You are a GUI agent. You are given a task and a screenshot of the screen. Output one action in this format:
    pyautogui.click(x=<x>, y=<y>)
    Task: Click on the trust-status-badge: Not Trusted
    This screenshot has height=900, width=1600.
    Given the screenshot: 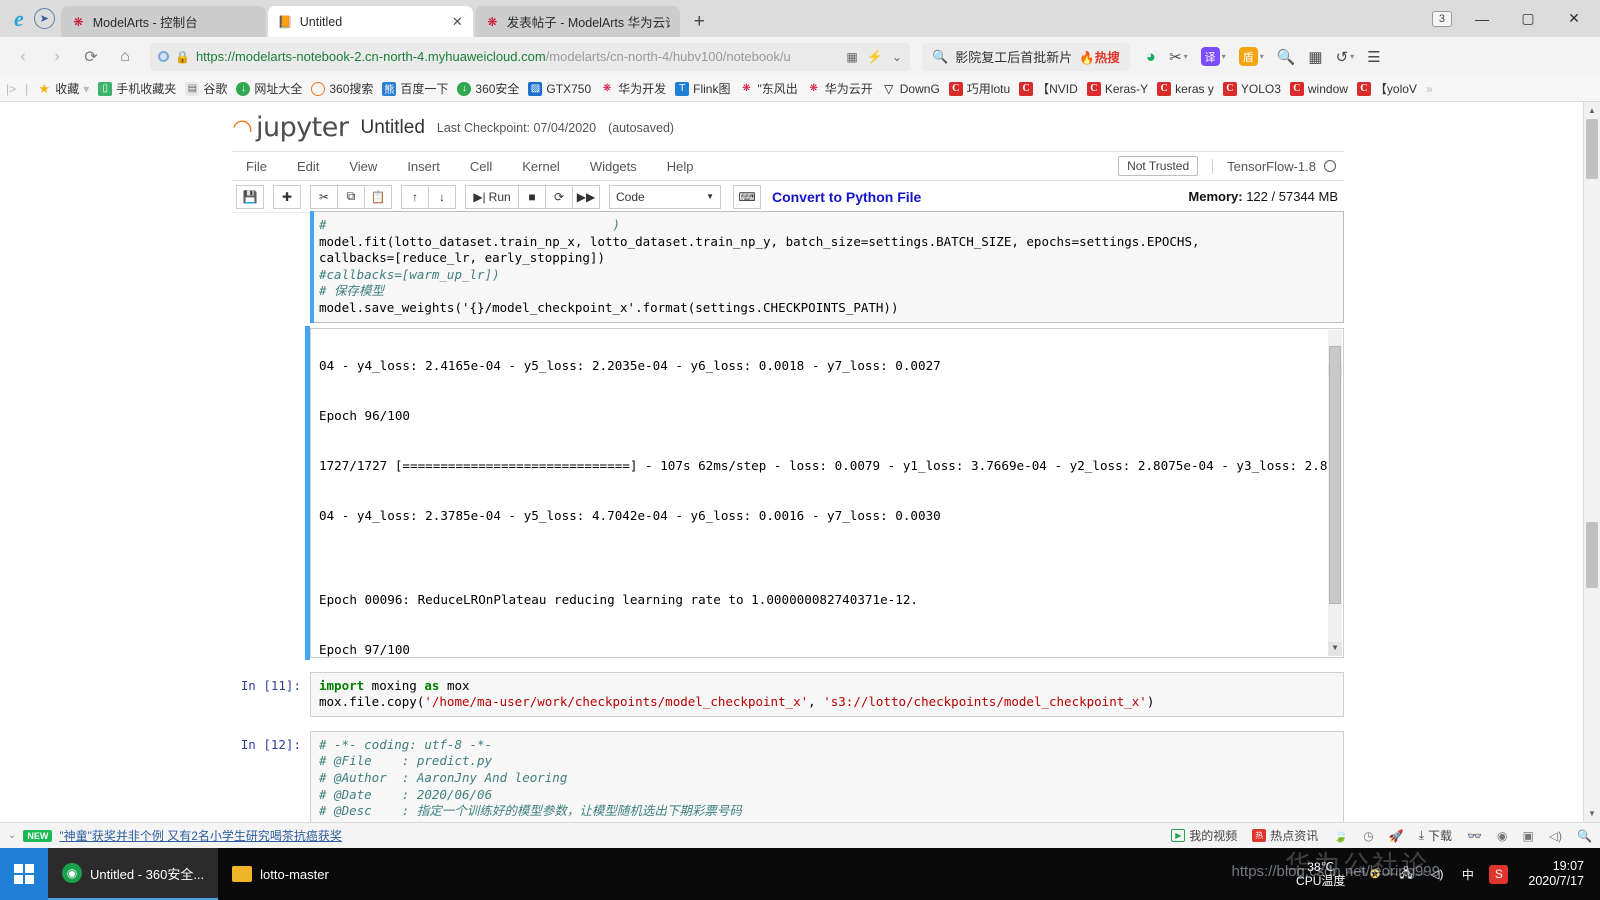 What is the action you would take?
    pyautogui.click(x=1158, y=166)
    